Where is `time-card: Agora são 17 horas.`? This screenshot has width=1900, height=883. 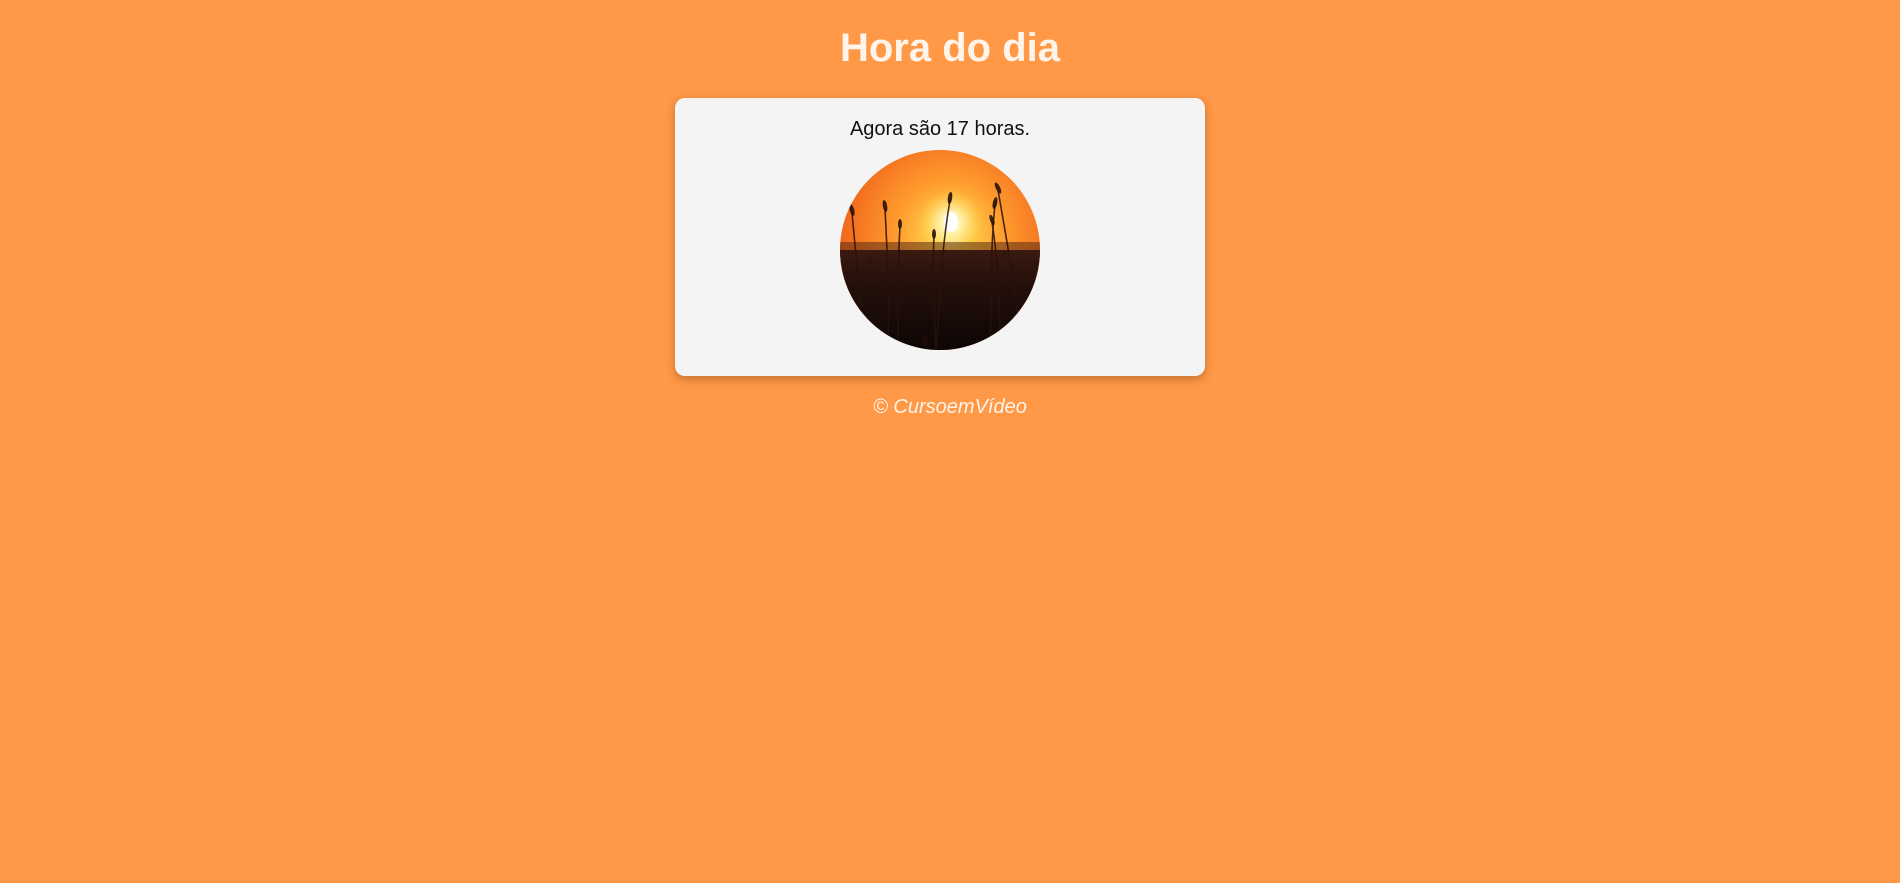
time-card: Agora são 17 horas. is located at coordinates (940, 237).